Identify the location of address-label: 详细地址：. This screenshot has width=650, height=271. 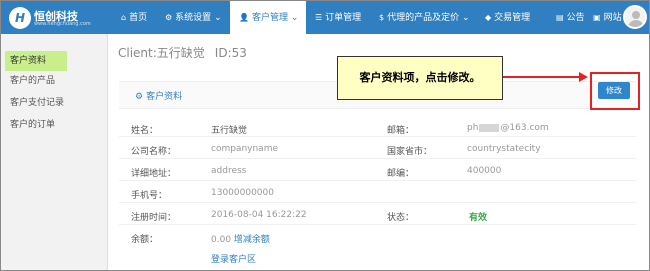
(154, 174).